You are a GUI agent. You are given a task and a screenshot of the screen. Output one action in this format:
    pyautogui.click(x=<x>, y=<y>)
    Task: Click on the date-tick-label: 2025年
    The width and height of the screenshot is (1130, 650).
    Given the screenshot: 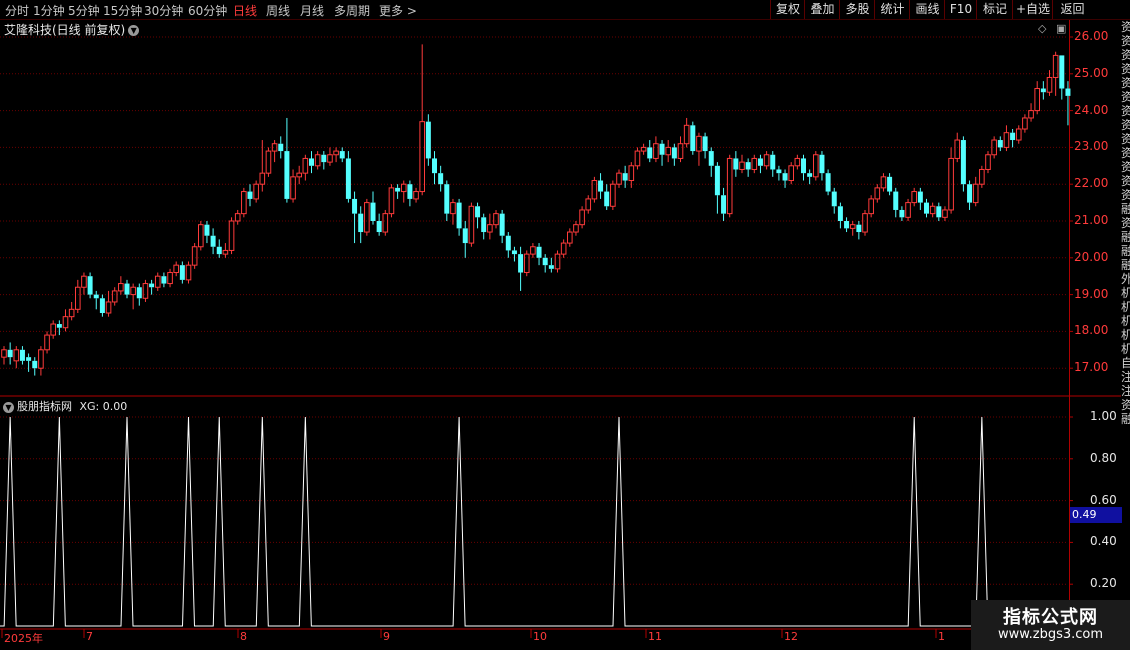 What is the action you would take?
    pyautogui.click(x=23, y=638)
    